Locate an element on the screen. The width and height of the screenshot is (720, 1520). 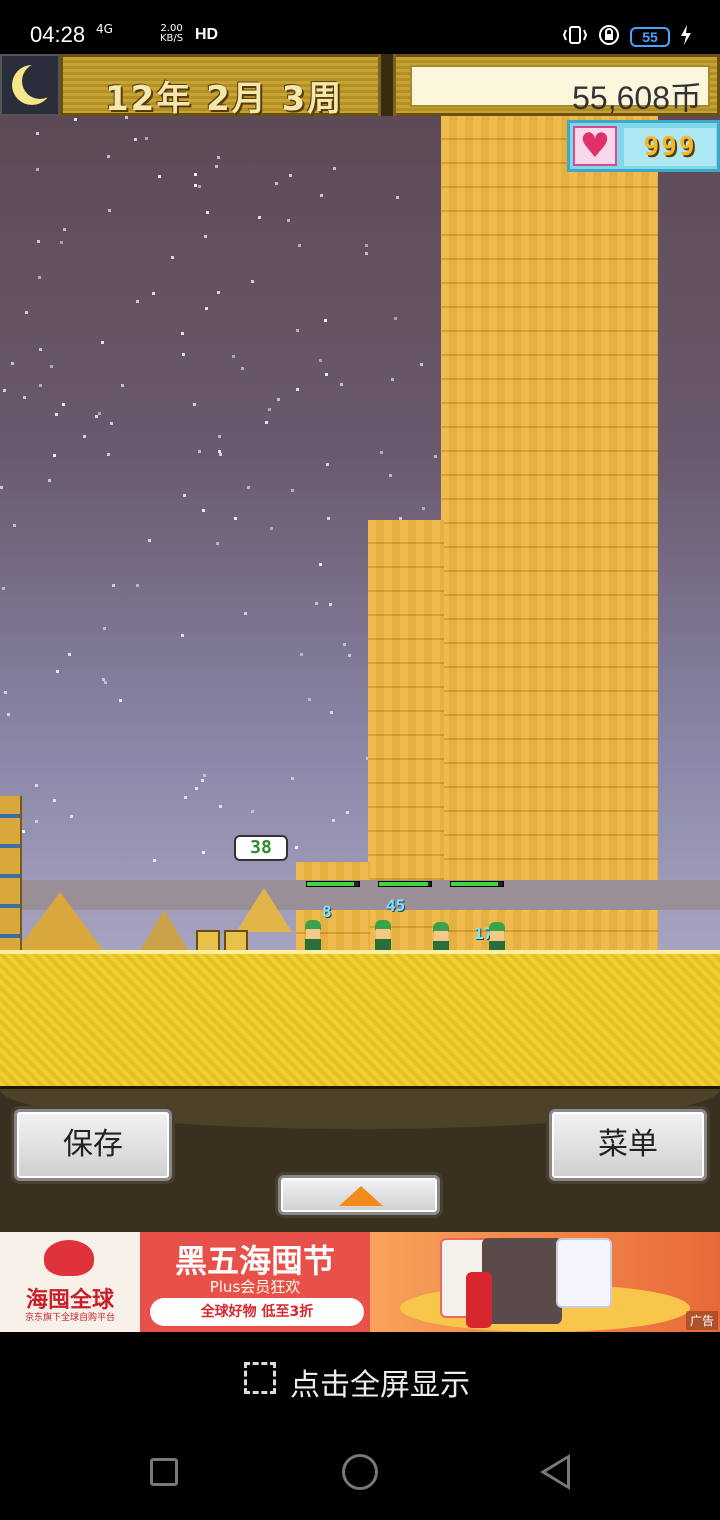
game-date: 12年 2月 3周 is located at coordinates (224, 99).